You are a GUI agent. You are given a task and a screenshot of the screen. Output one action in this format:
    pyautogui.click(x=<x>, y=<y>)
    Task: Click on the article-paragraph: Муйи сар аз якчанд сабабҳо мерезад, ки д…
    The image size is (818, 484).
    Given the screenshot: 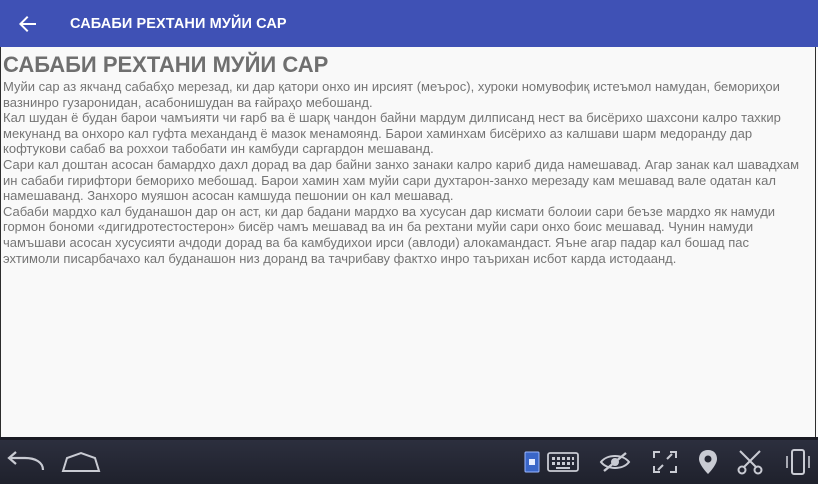 What is the action you would take?
    pyautogui.click(x=391, y=94)
    